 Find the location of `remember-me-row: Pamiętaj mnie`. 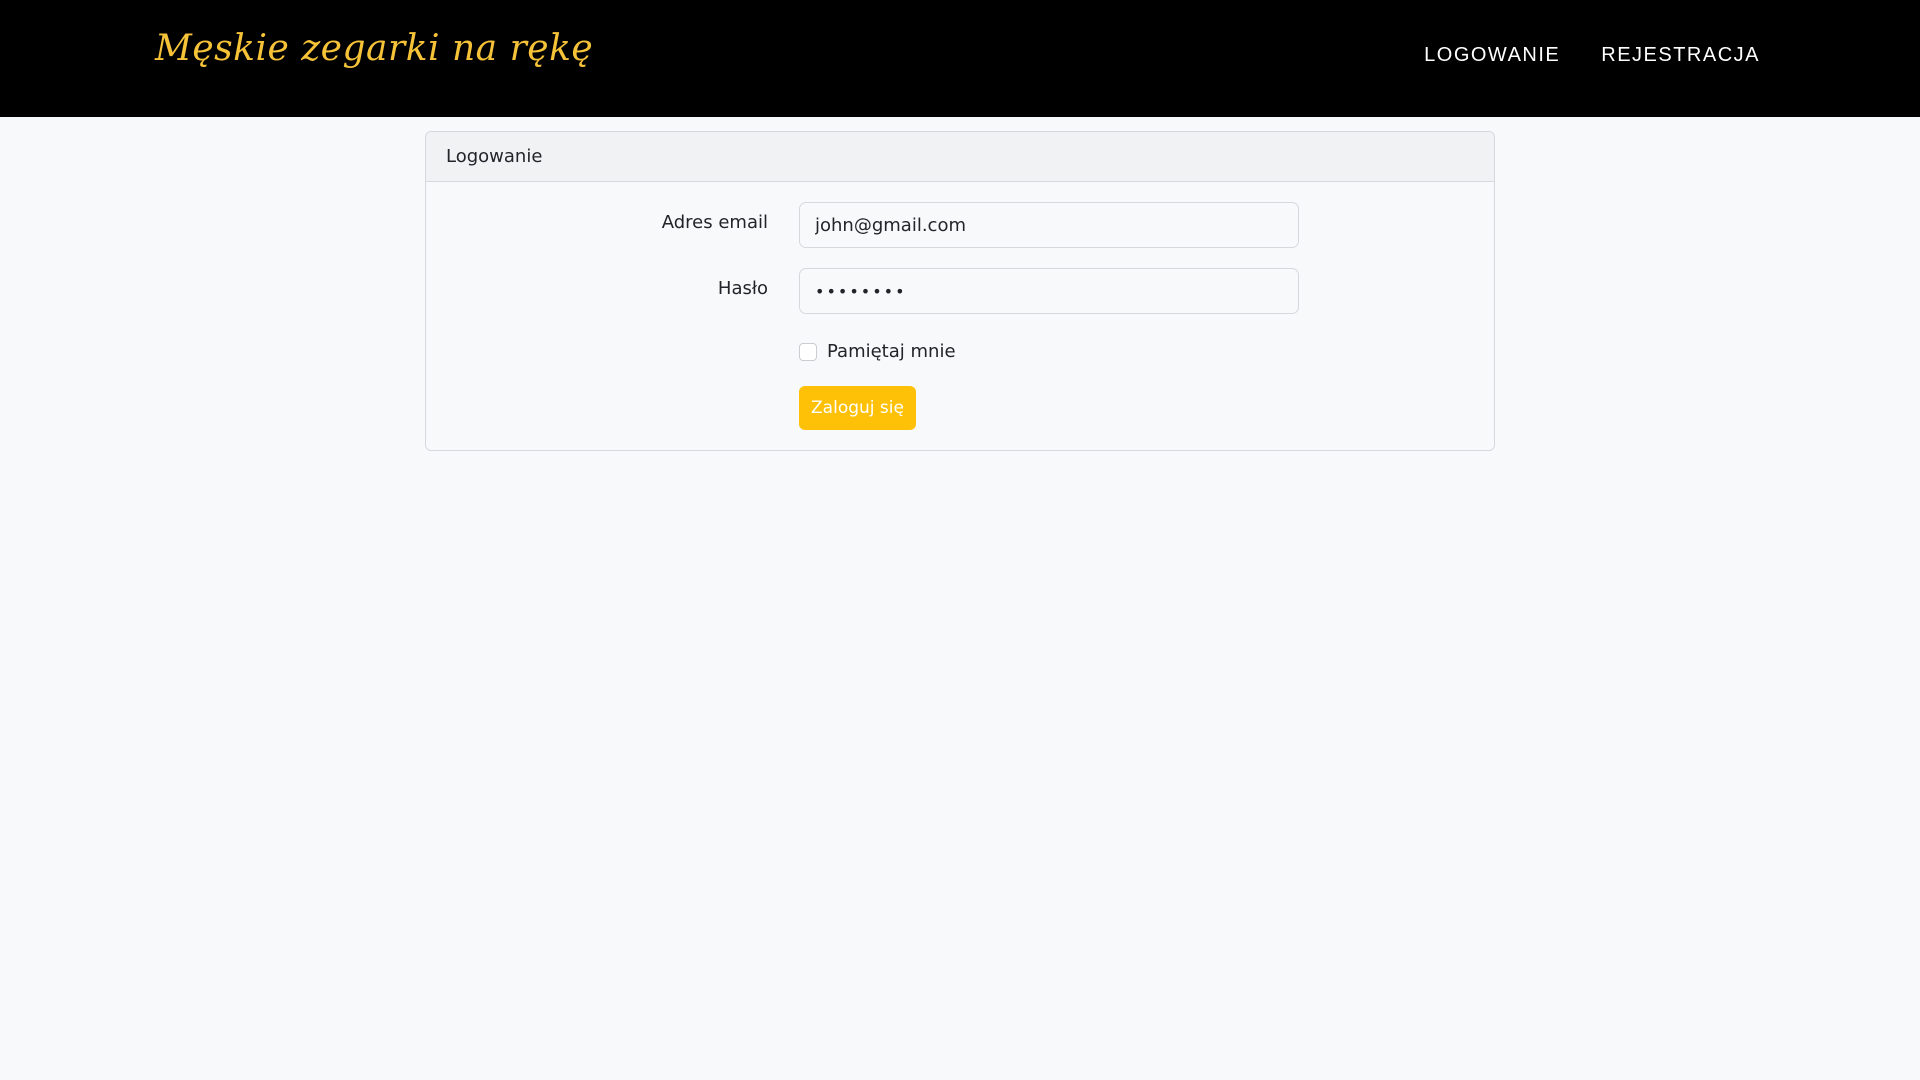

remember-me-row: Pamiętaj mnie is located at coordinates (877, 351).